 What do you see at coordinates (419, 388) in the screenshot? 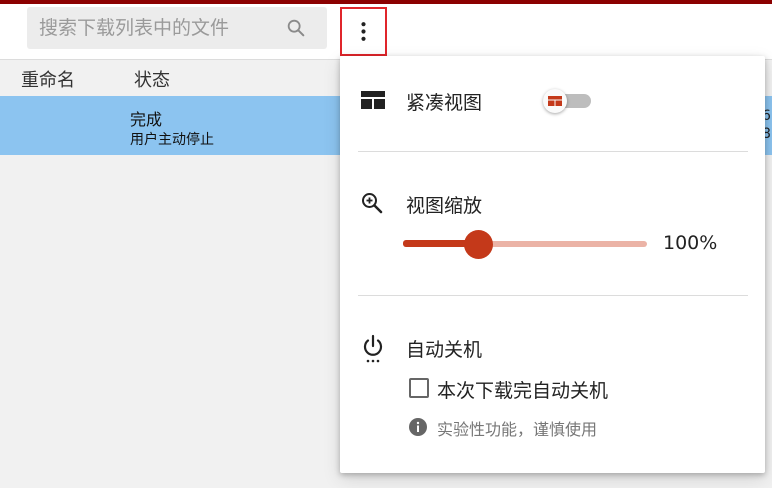
I see `auto-shutdown-checkbox` at bounding box center [419, 388].